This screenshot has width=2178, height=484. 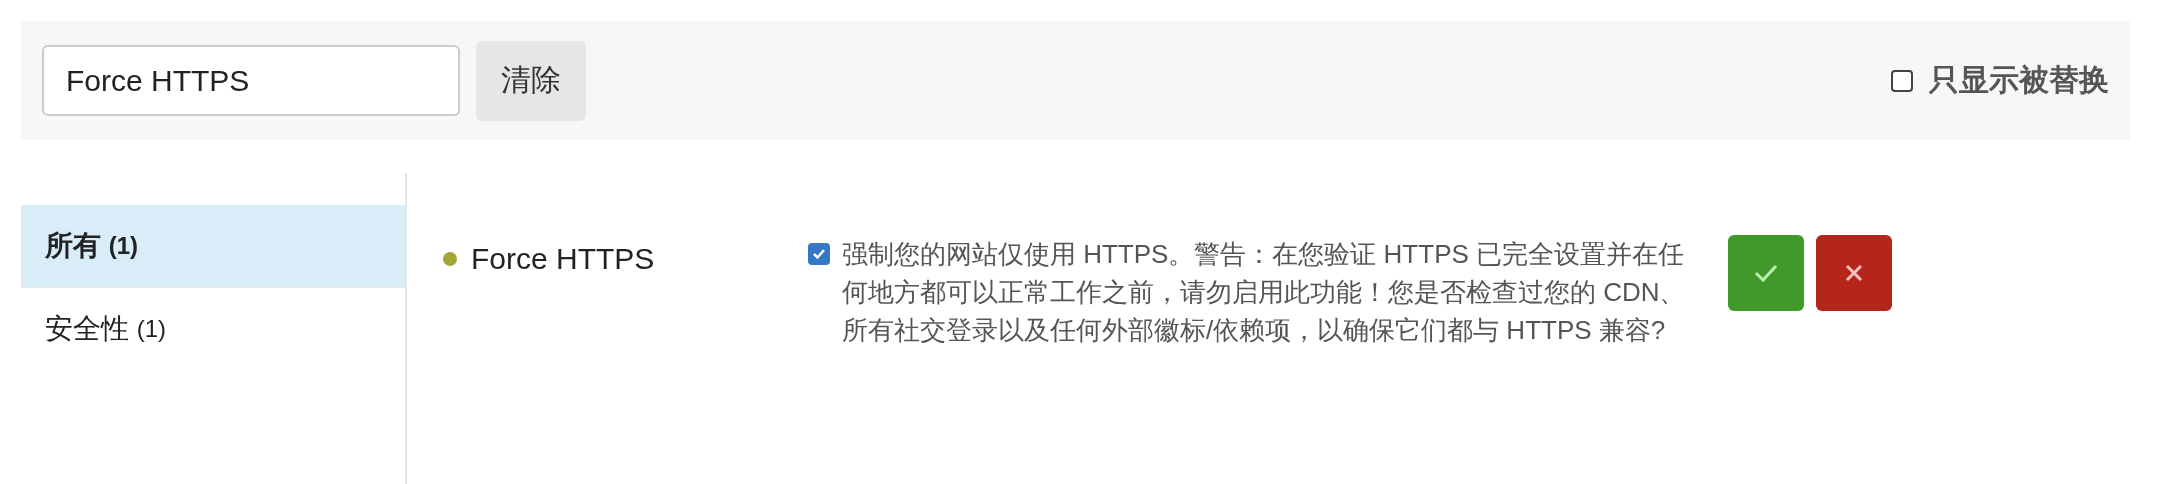 What do you see at coordinates (1766, 273) in the screenshot?
I see `check-icon` at bounding box center [1766, 273].